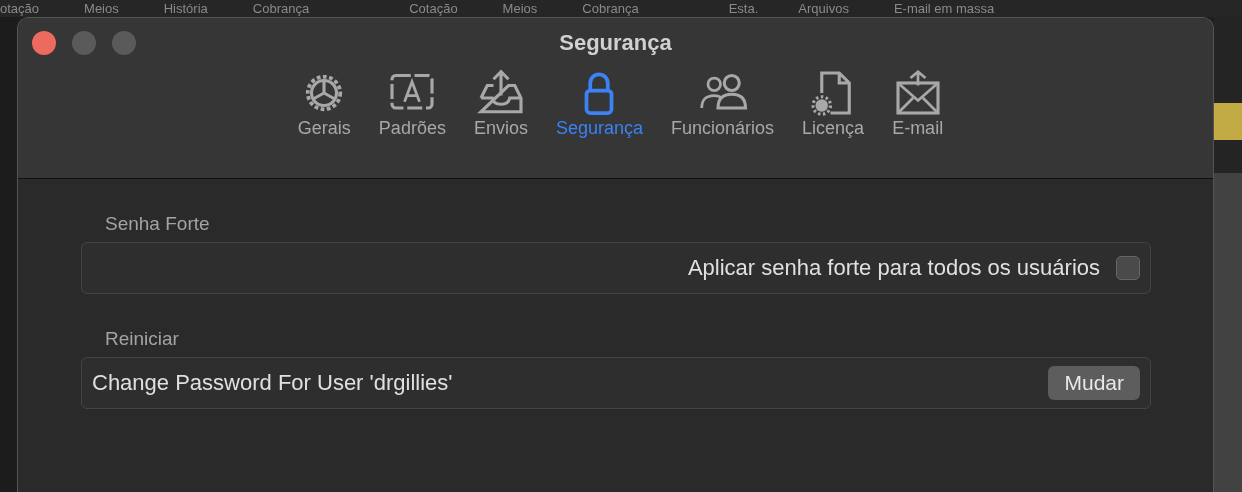  Describe the element at coordinates (1228, 121) in the screenshot. I see `highlight-bar` at that location.